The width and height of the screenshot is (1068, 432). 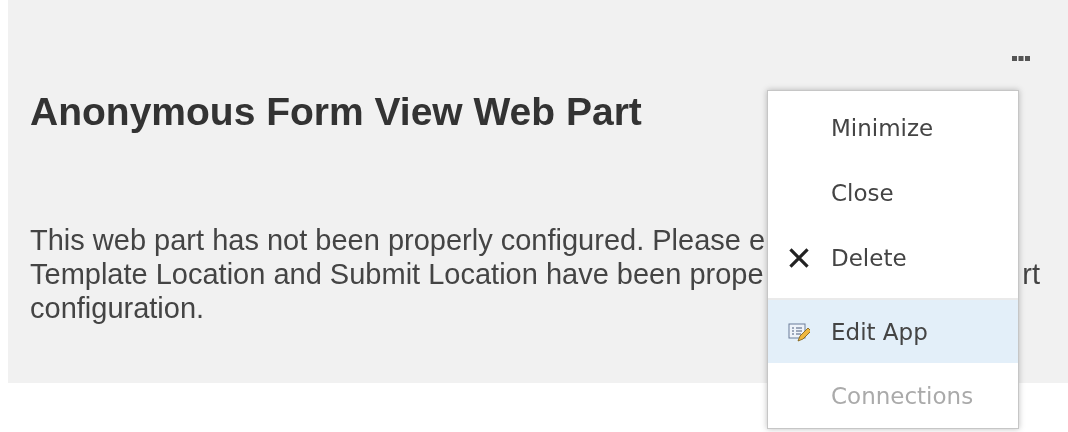 I want to click on menu-item: Minimize, so click(x=893, y=127).